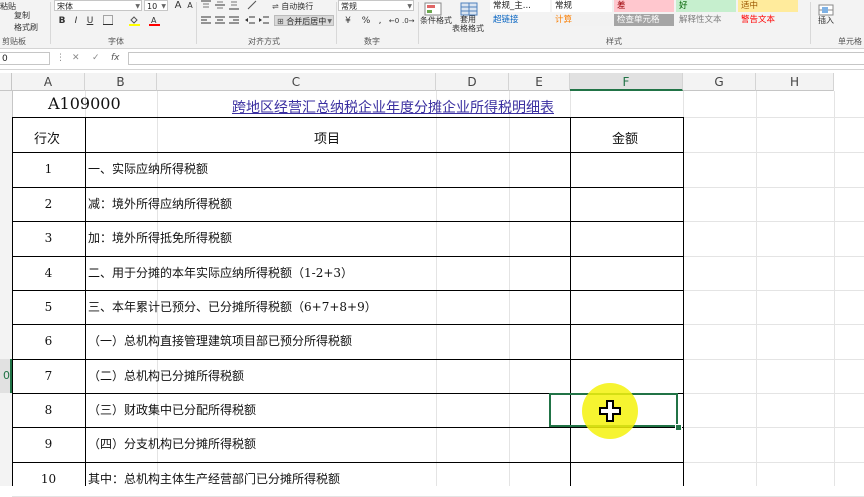  I want to click on sheet-title: 跨地区经营汇总纳税企业年度分摊企业所得税明细表, so click(393, 107).